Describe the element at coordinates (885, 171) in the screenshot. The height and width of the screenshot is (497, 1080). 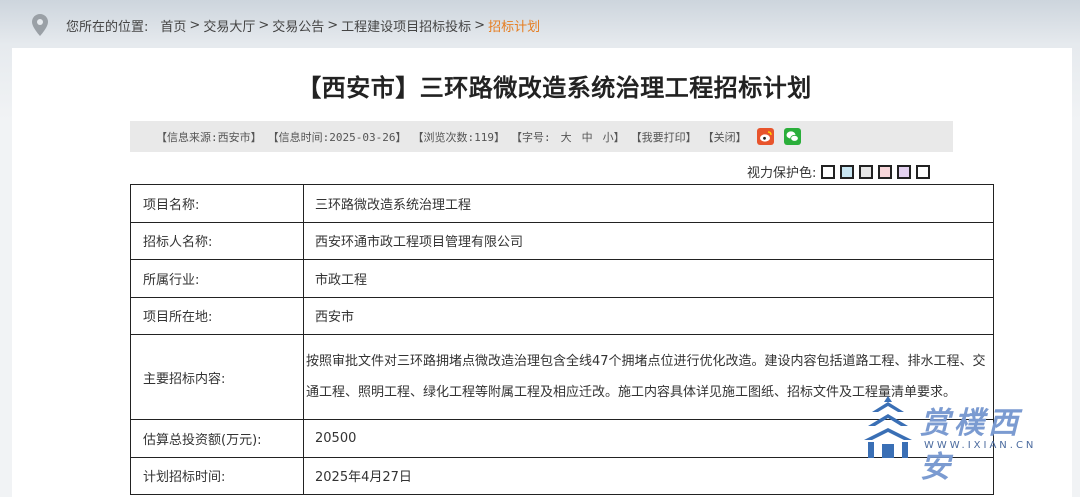
I see `color-swatch-pink` at that location.